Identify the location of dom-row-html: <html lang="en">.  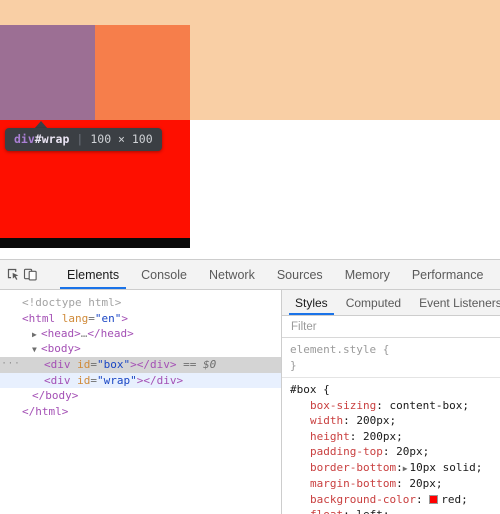
(140, 319).